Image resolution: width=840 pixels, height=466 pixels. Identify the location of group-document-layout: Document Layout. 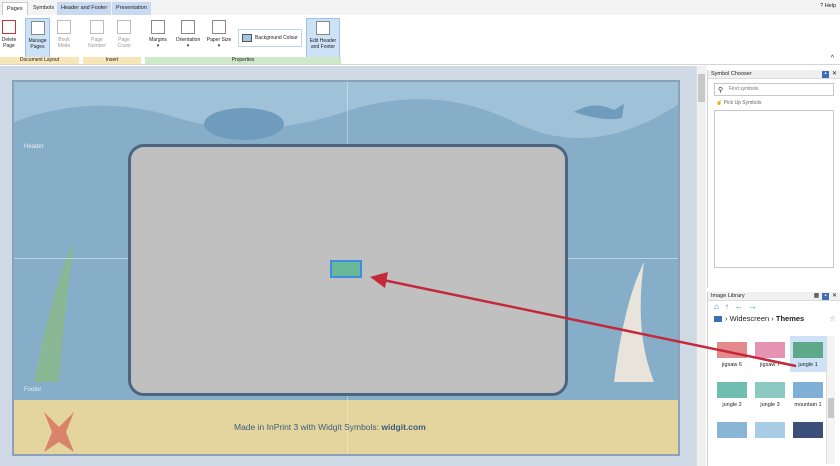
(39, 60).